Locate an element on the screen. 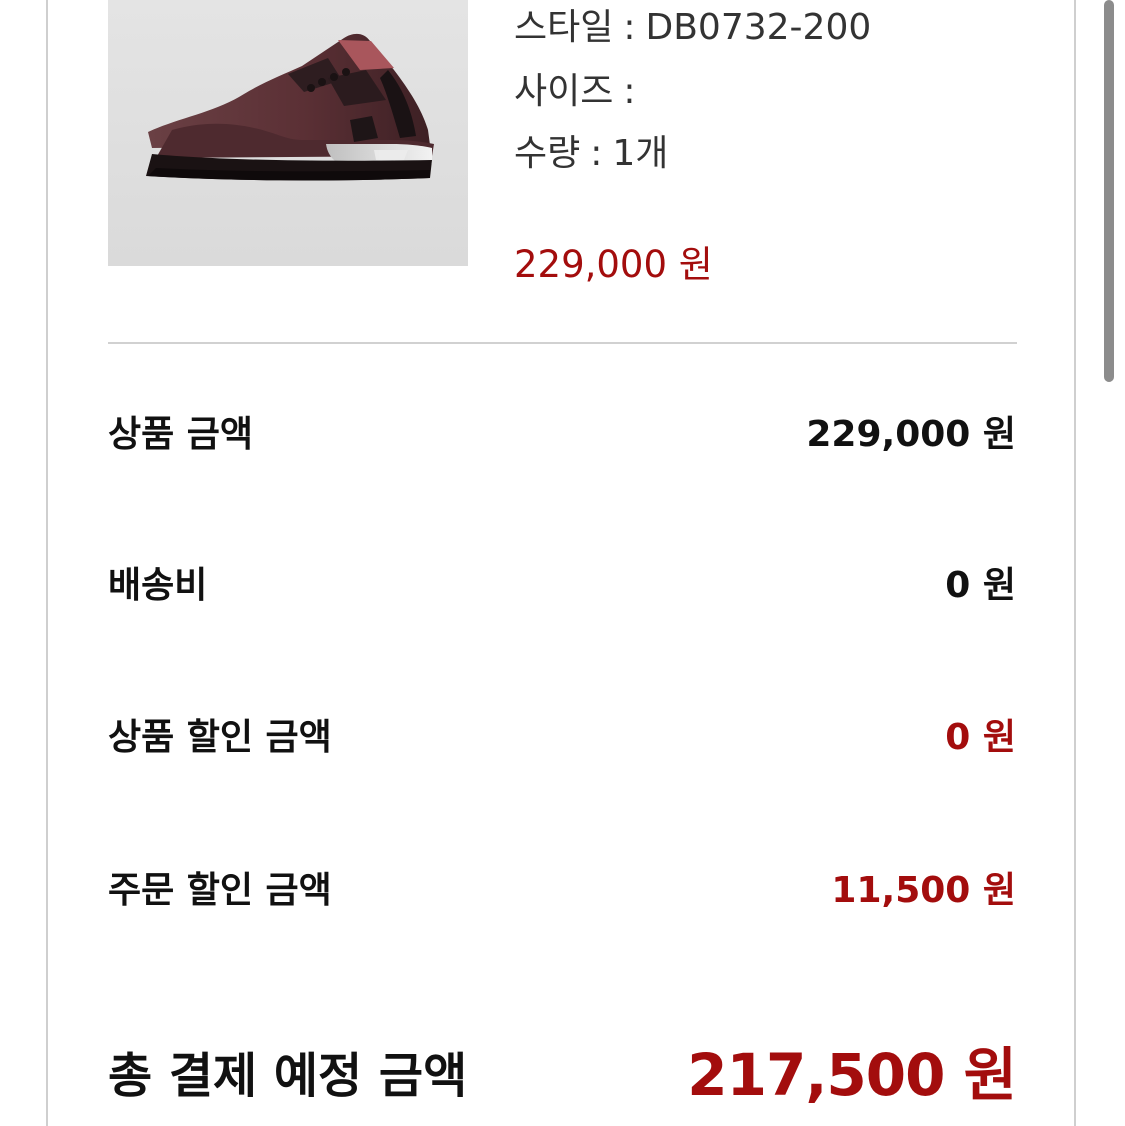 The height and width of the screenshot is (1126, 1125). product-size-line: 사이즈: is located at coordinates (580, 92).